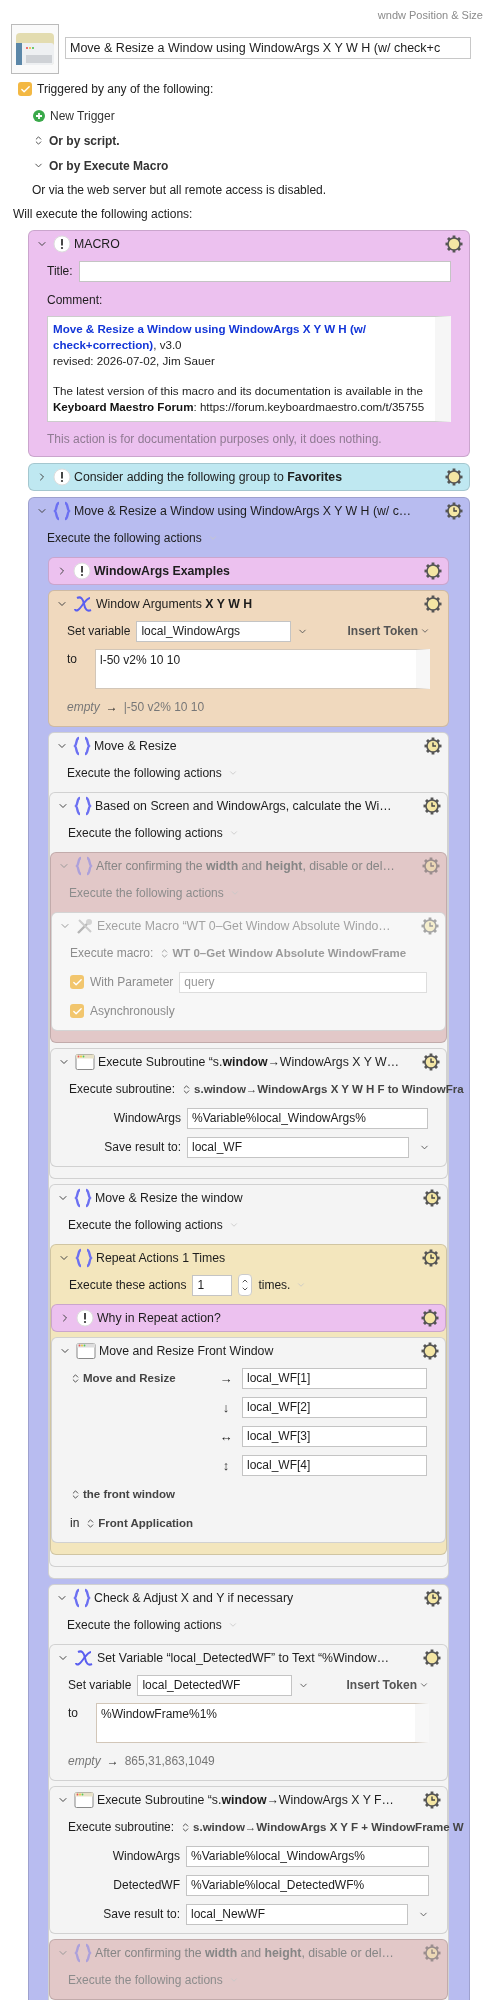 This screenshot has height=2000, width=500. What do you see at coordinates (82, 116) in the screenshot?
I see `new-trigger-link: New Trigger` at bounding box center [82, 116].